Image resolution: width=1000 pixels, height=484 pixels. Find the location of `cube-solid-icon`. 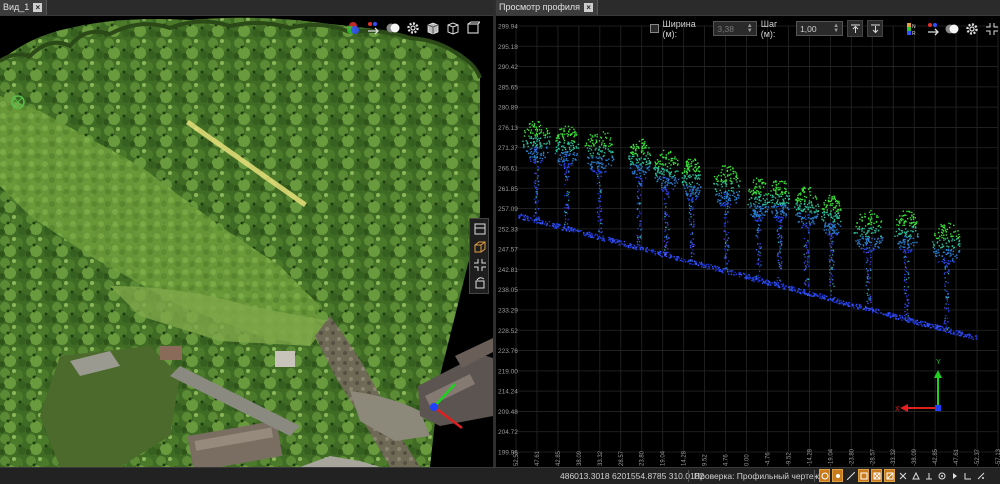

cube-solid-icon is located at coordinates (432, 27).